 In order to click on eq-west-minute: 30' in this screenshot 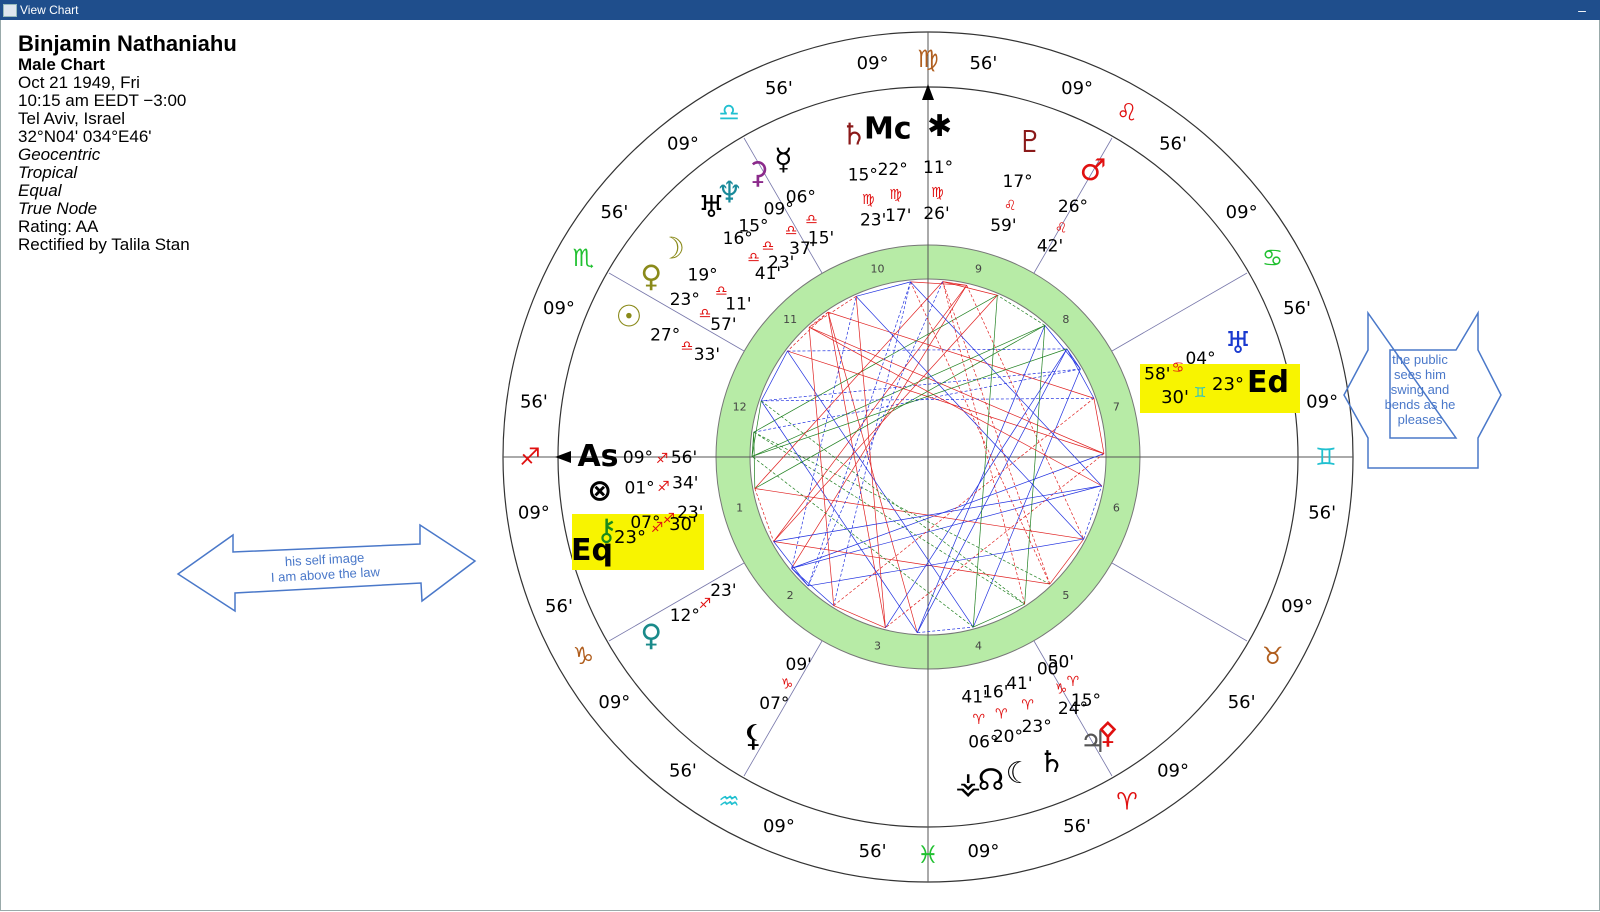, I will do `click(683, 524)`.